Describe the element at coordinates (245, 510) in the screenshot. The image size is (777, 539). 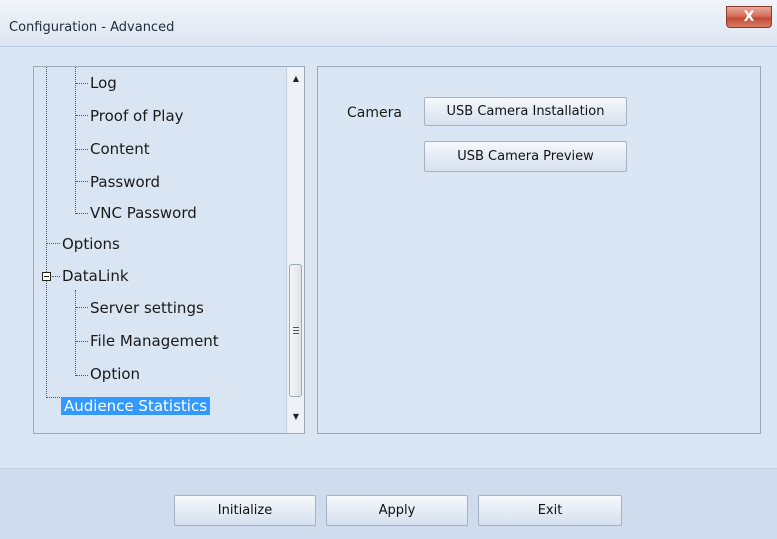
I see `initialize-button: Initialize` at that location.